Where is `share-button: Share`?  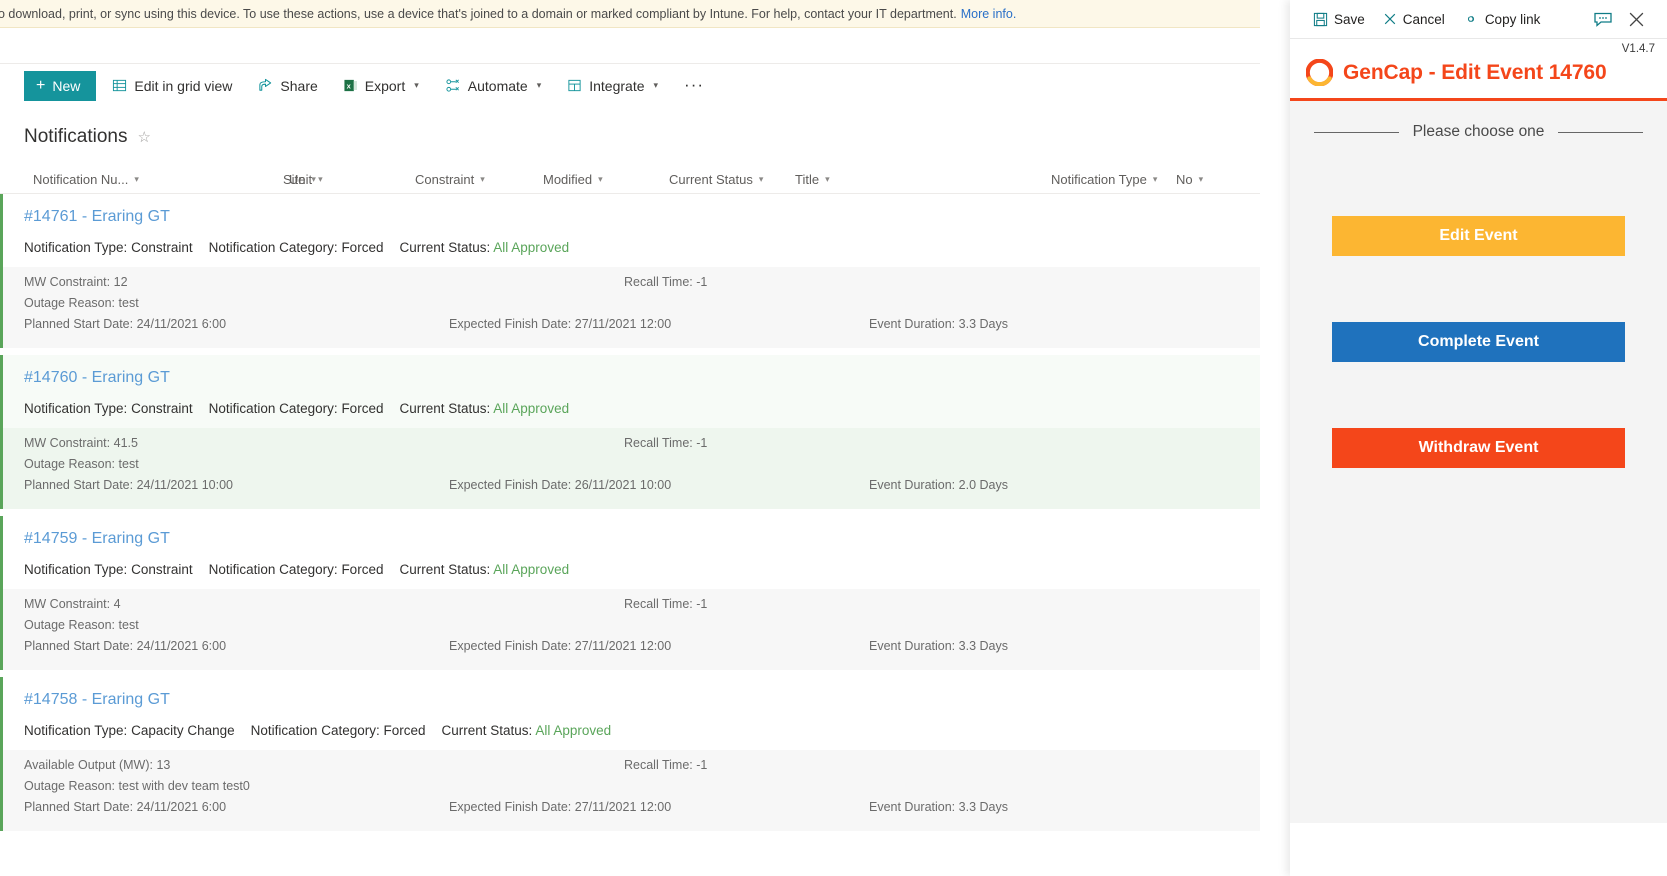
share-button: Share is located at coordinates (287, 86).